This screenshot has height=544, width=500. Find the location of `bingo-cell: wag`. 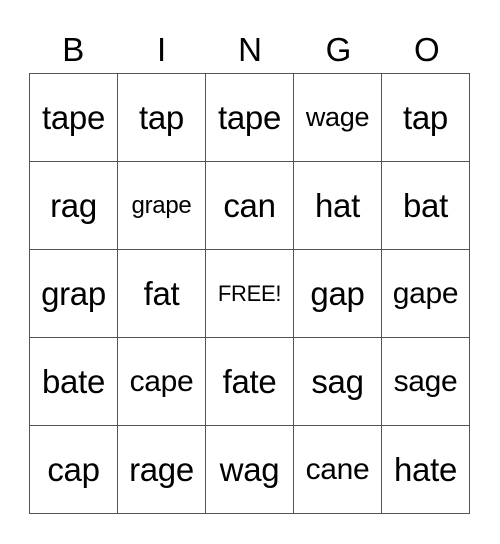

bingo-cell: wag is located at coordinates (250, 470).